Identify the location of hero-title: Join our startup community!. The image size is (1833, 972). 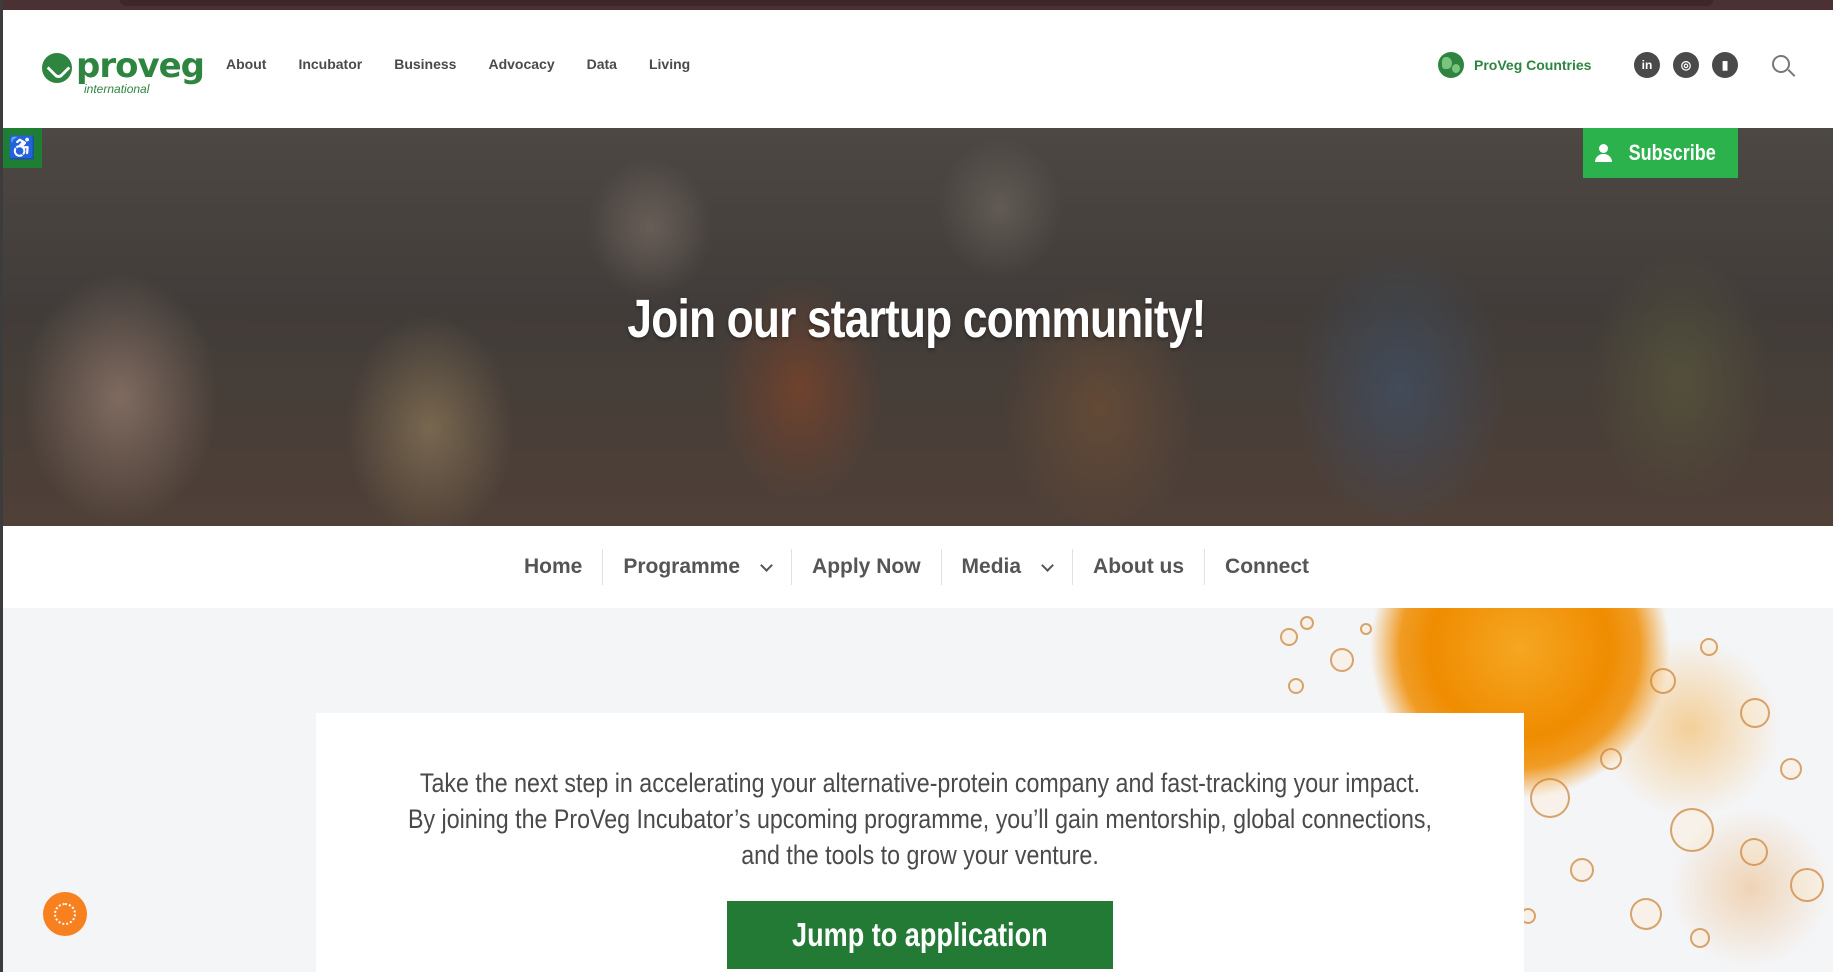
(916, 319).